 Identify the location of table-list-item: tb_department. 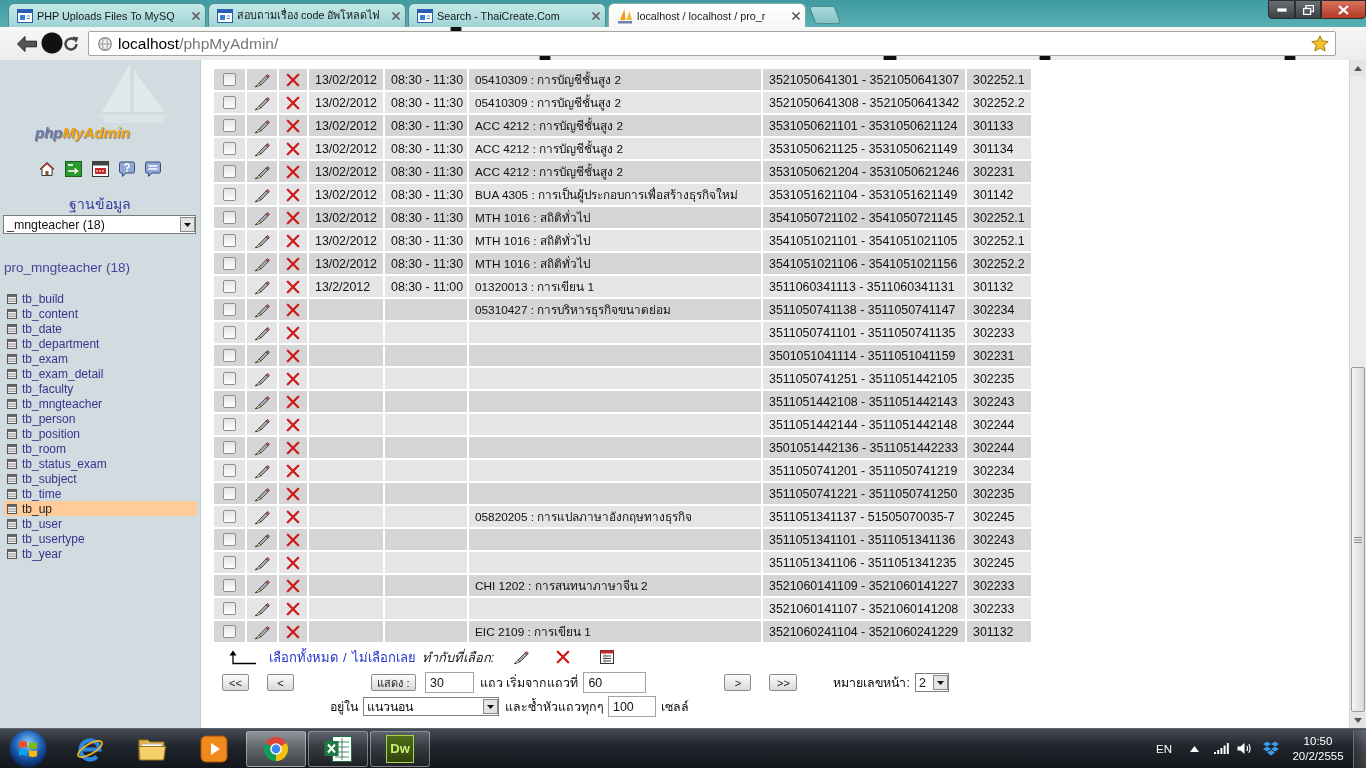
(100, 343).